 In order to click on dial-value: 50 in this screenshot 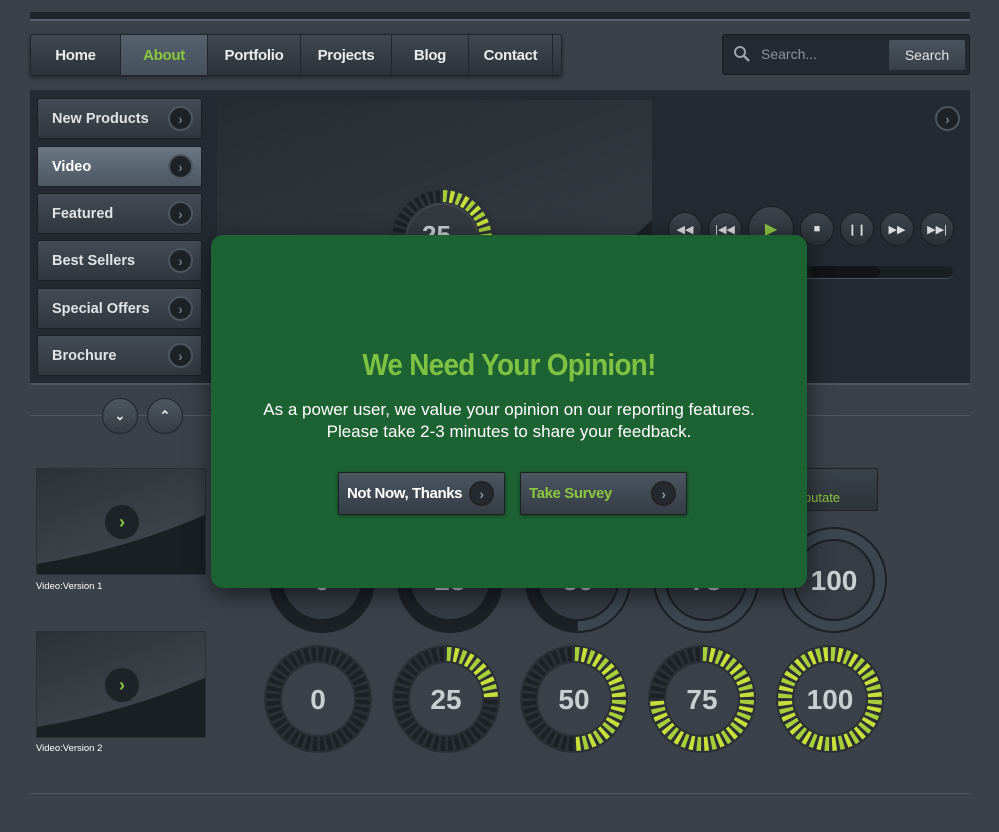, I will do `click(573, 699)`.